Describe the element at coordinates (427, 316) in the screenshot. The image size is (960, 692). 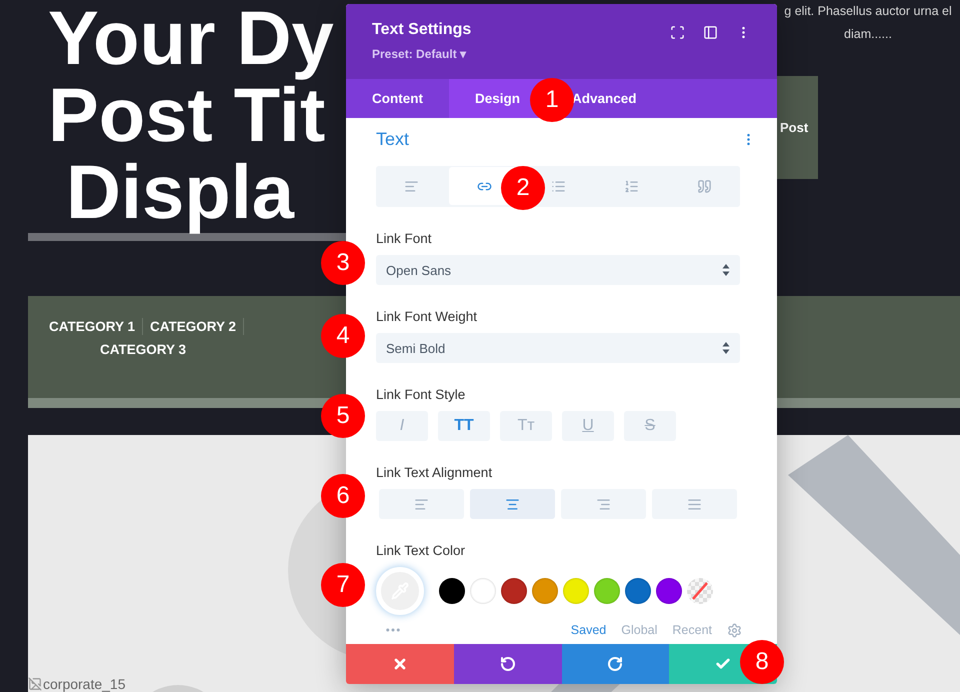
I see `field-label: Link Font Weight` at that location.